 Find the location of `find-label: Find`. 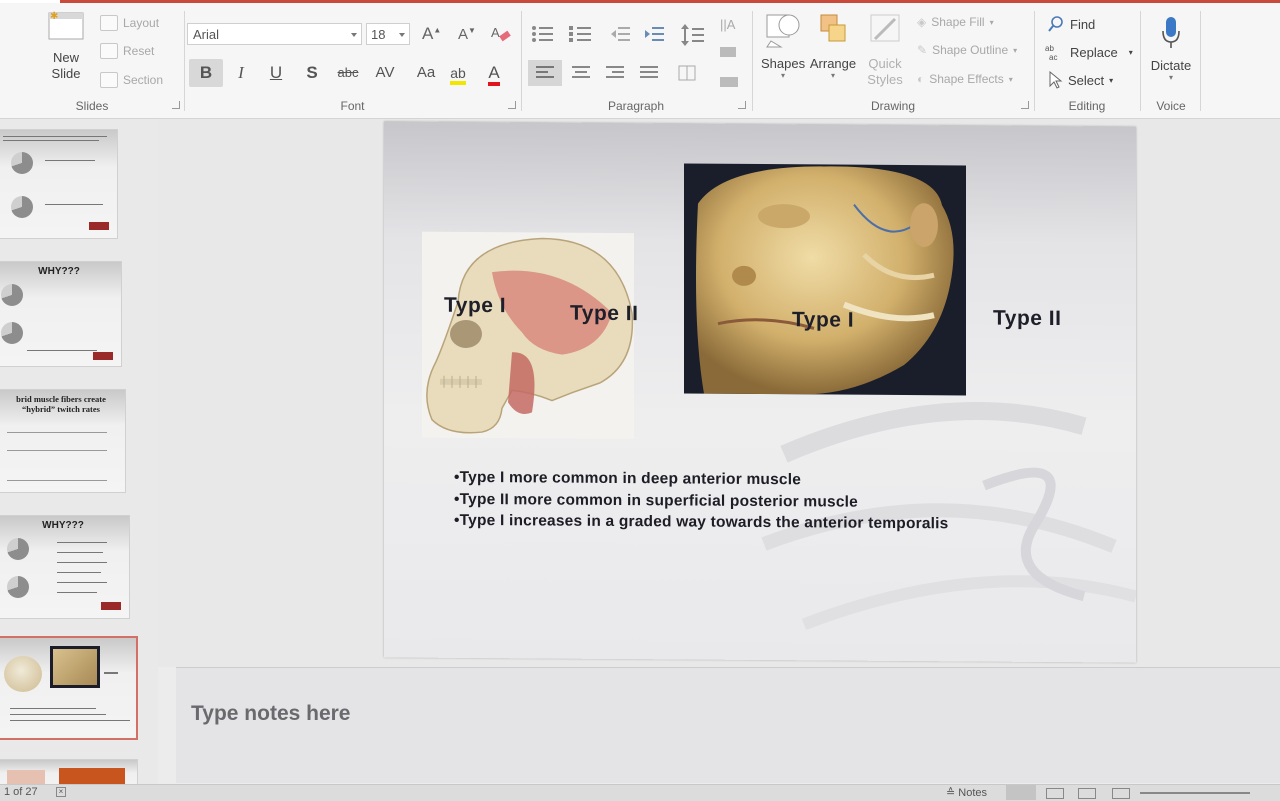

find-label: Find is located at coordinates (1083, 24).